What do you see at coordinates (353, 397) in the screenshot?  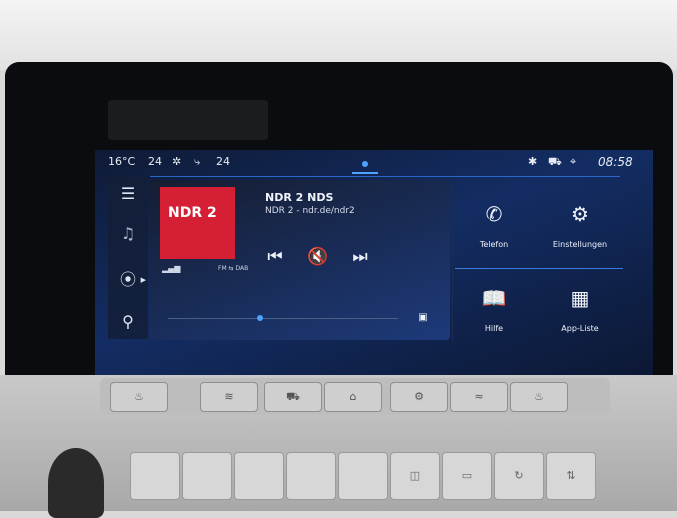 I see `home-button: ⌂` at bounding box center [353, 397].